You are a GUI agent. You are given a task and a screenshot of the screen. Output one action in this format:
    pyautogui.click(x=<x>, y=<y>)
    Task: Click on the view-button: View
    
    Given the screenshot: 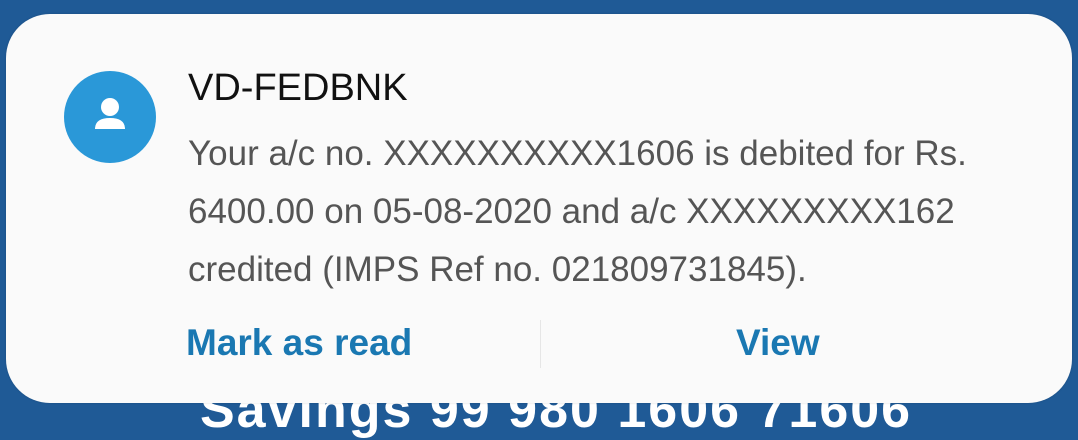 What is the action you would take?
    pyautogui.click(x=778, y=343)
    